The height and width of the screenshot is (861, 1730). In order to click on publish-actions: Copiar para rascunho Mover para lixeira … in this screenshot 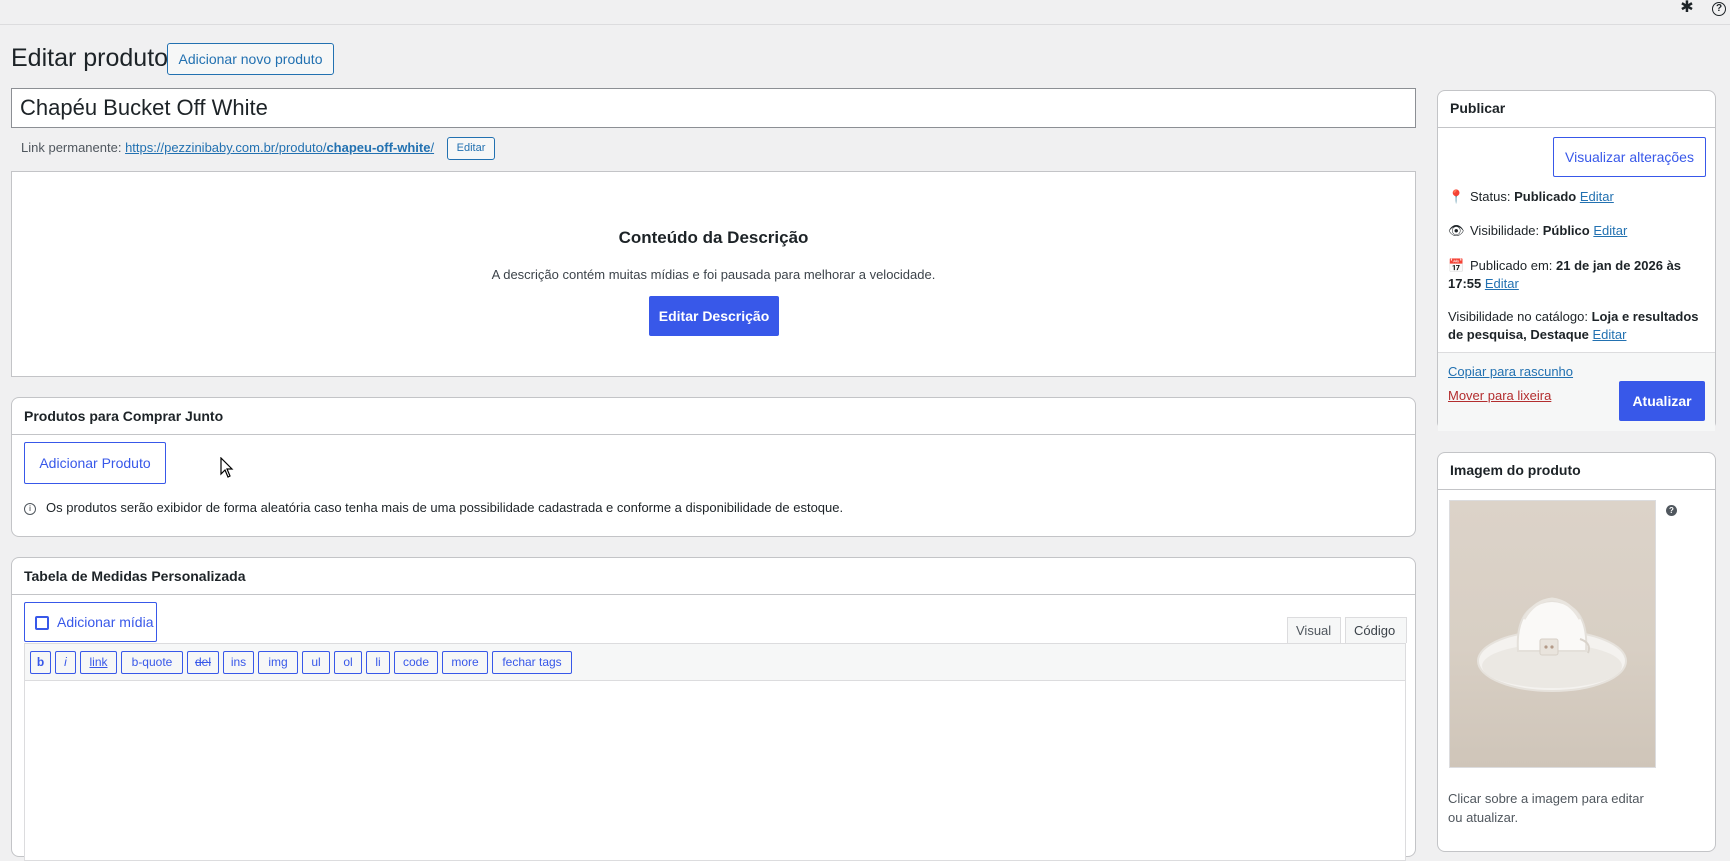, I will do `click(1576, 391)`.